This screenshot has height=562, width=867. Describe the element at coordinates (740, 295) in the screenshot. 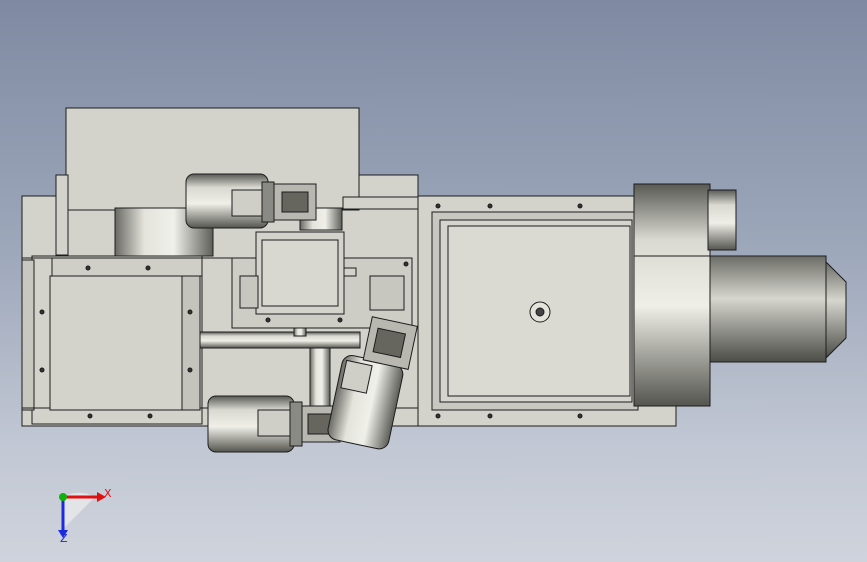

I see `end-blower-cylinder` at that location.